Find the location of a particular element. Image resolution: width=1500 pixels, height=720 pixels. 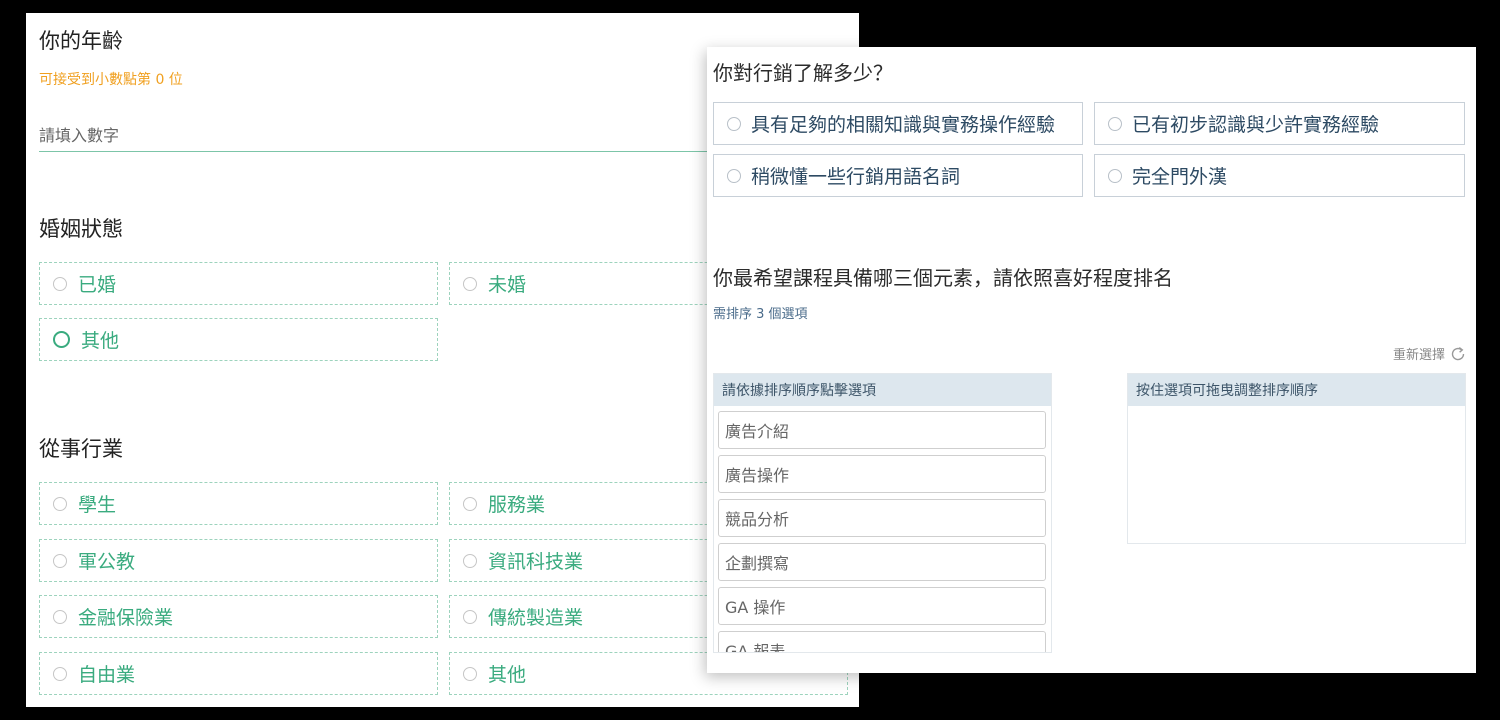

option-label: 自由業 is located at coordinates (107, 675).